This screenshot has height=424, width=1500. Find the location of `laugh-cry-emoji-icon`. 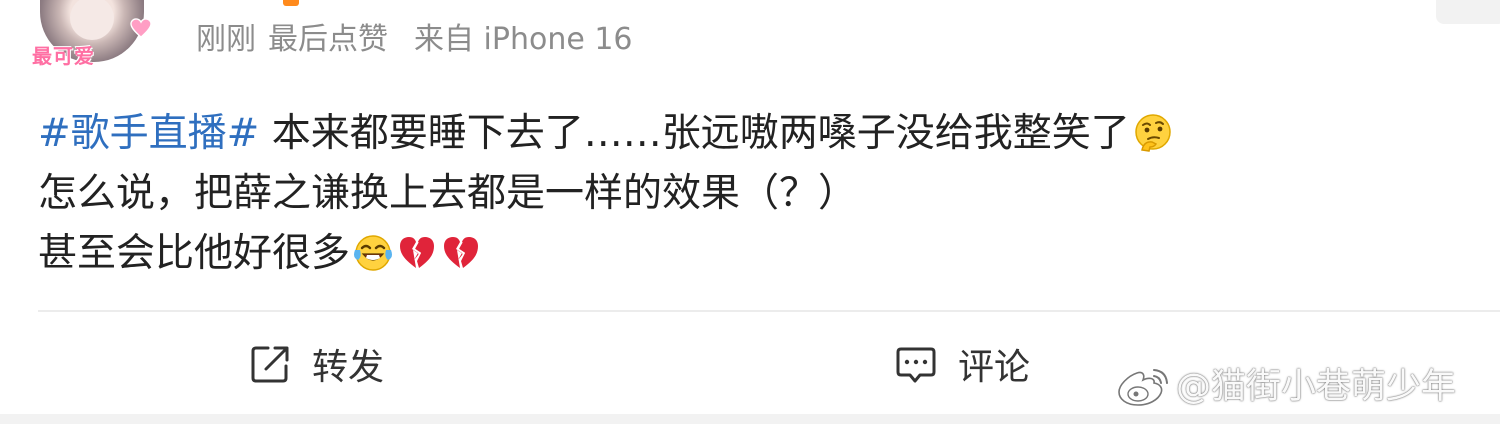

laugh-cry-emoji-icon is located at coordinates (373, 253).